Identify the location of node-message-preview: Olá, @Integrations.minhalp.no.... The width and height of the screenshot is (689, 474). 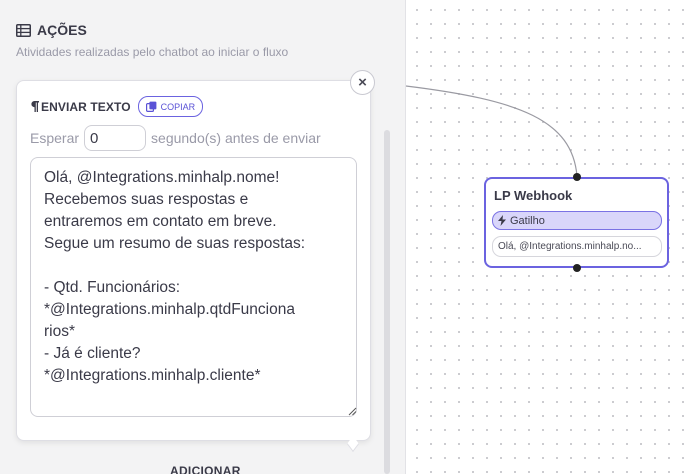
(577, 246).